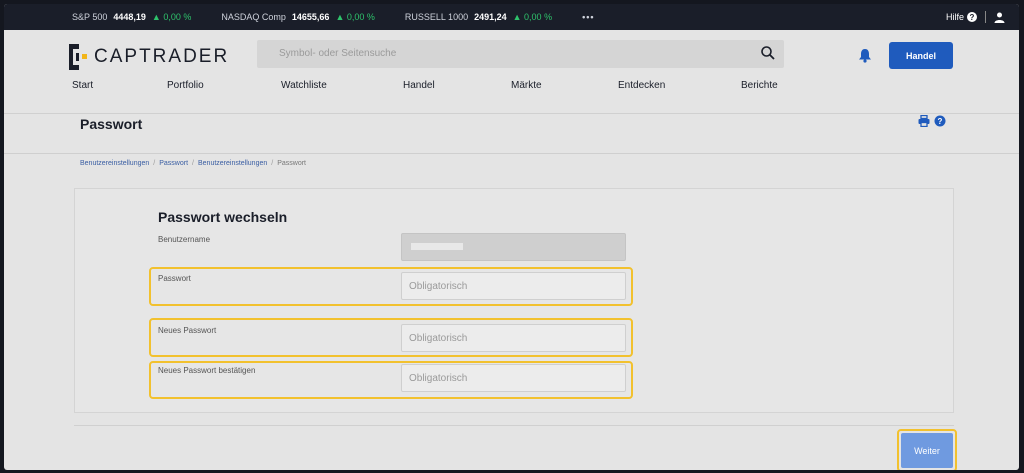  I want to click on confirm-password-input: Obligatorisch, so click(513, 378).